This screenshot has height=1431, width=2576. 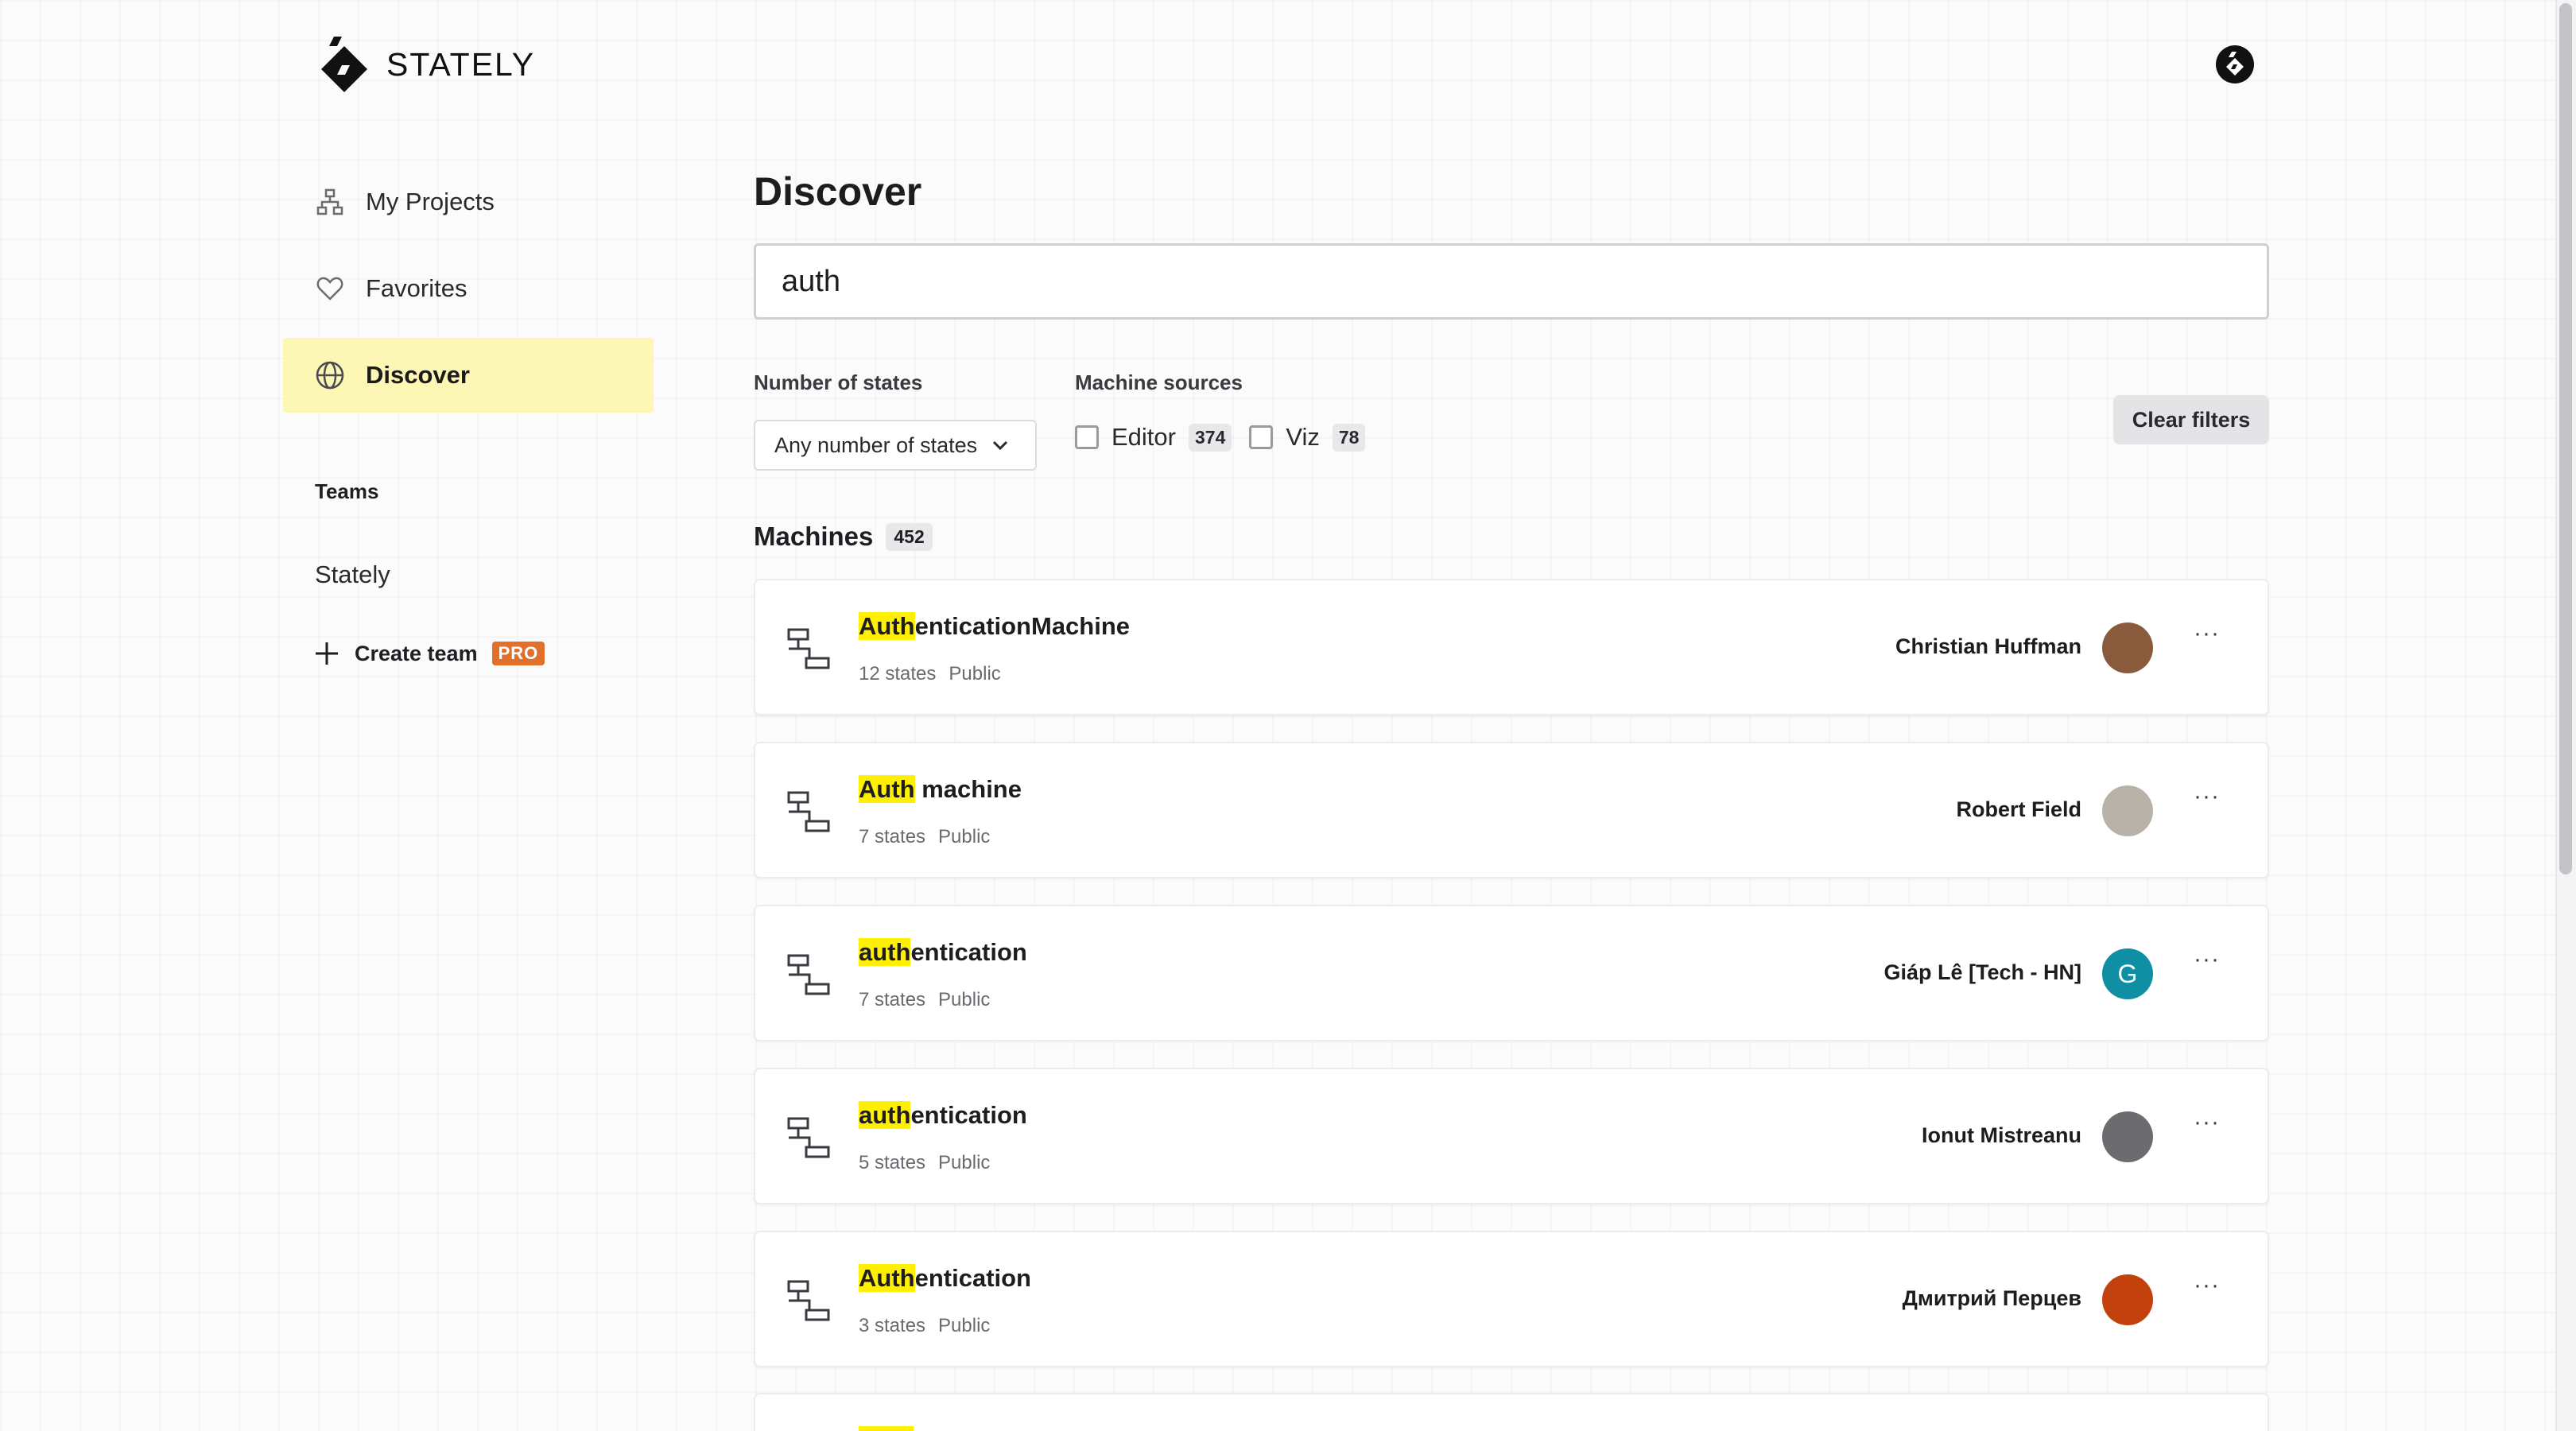 I want to click on scrollbar-thumb, so click(x=2566, y=438).